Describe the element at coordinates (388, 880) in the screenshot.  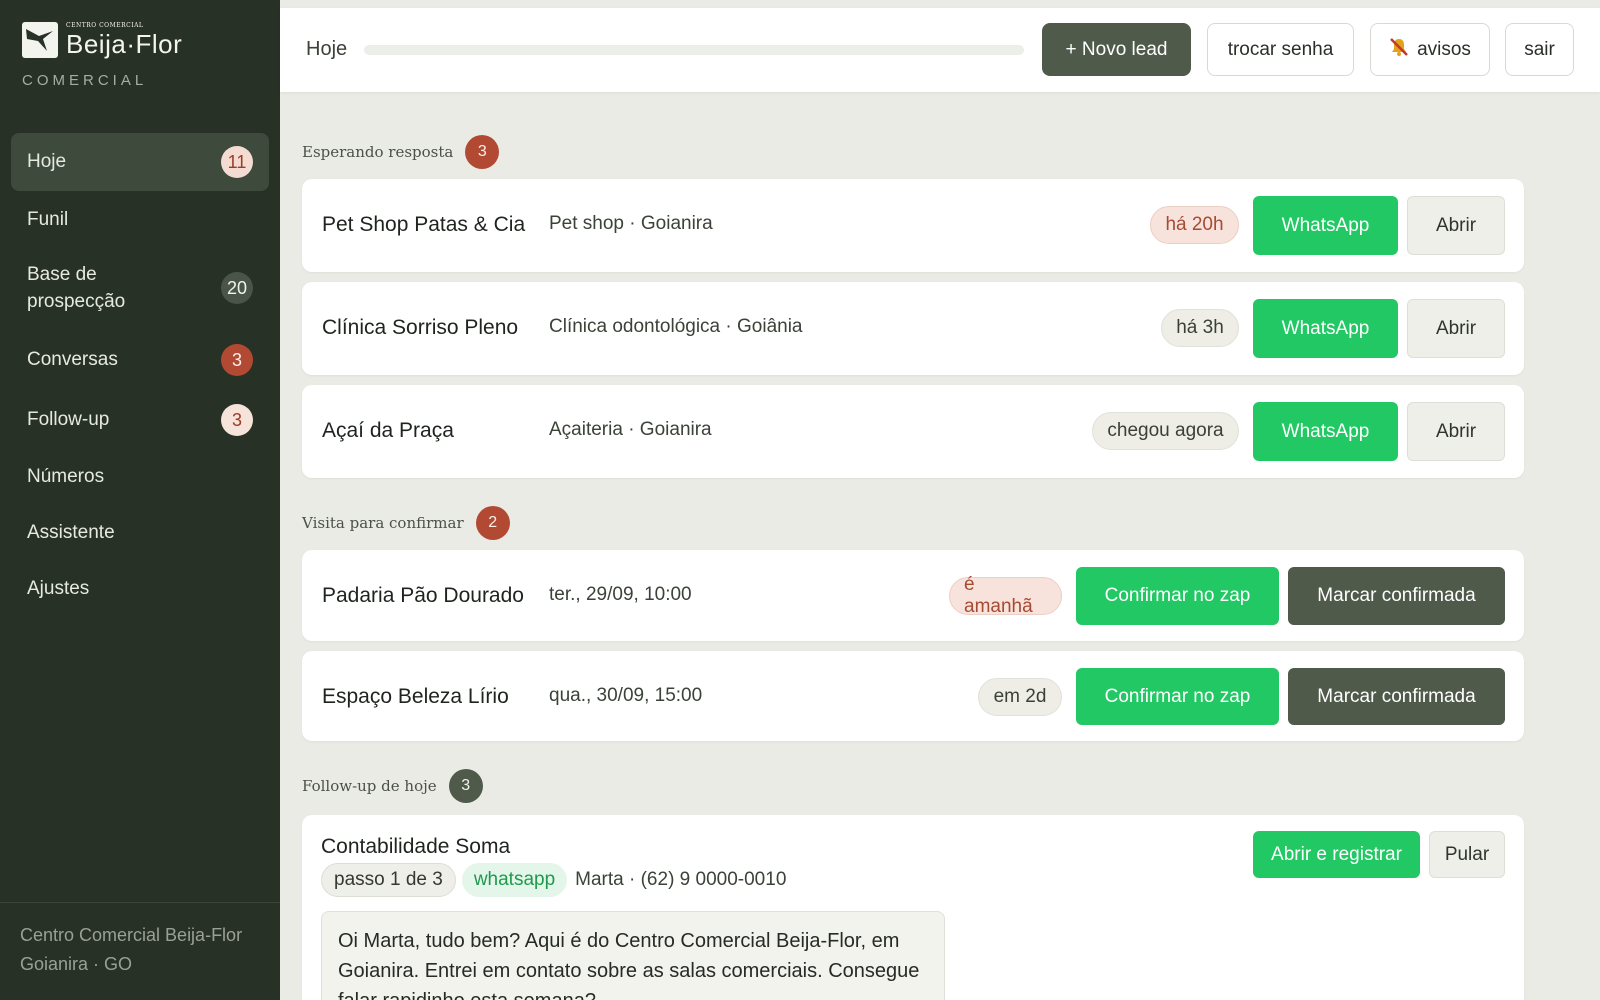
I see `step-tag: passo 1 de 3` at that location.